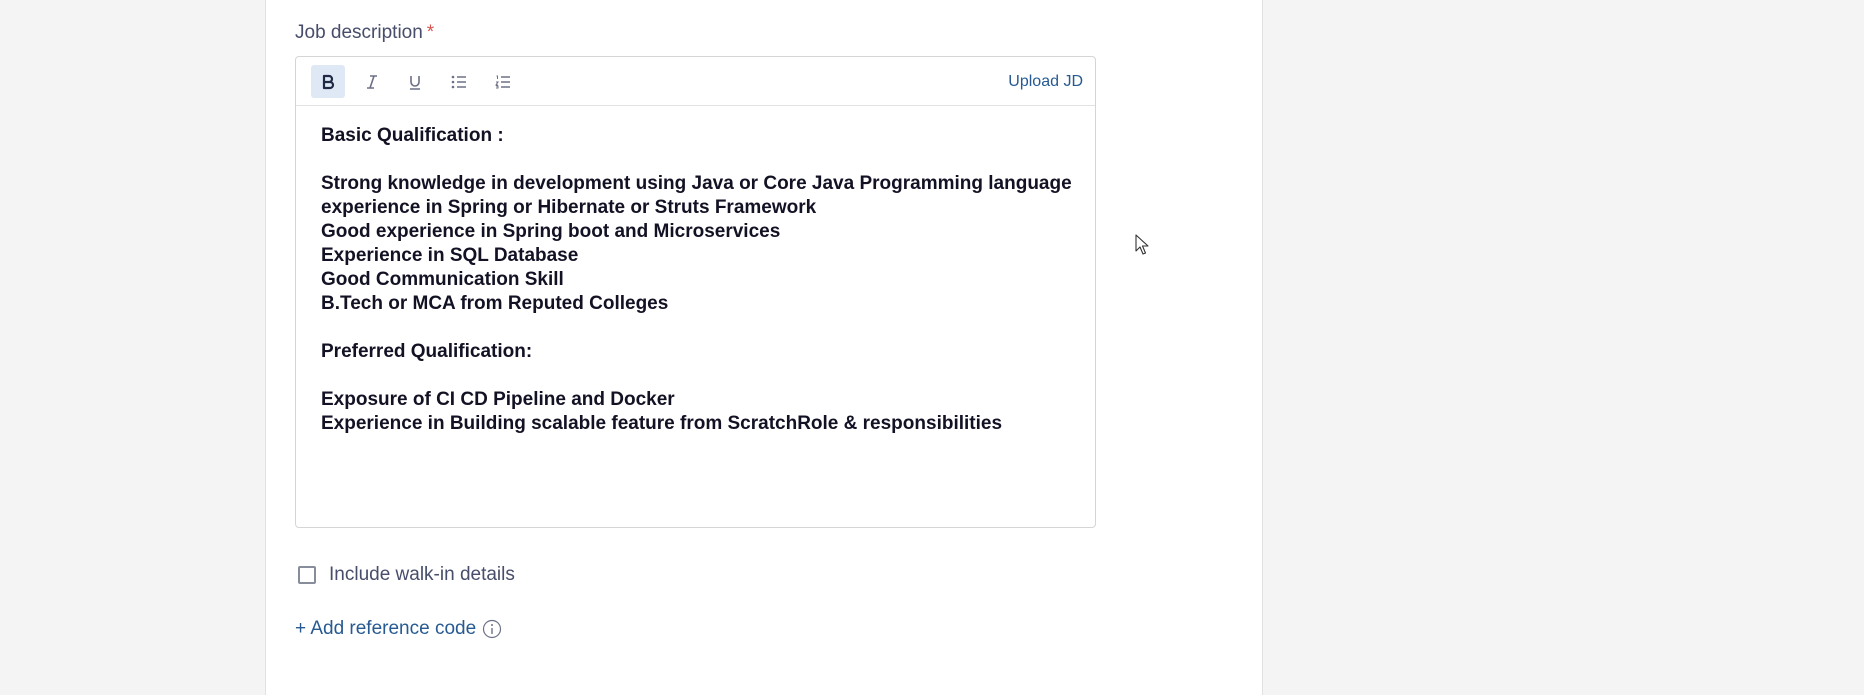  I want to click on bullet-list-button, so click(459, 81).